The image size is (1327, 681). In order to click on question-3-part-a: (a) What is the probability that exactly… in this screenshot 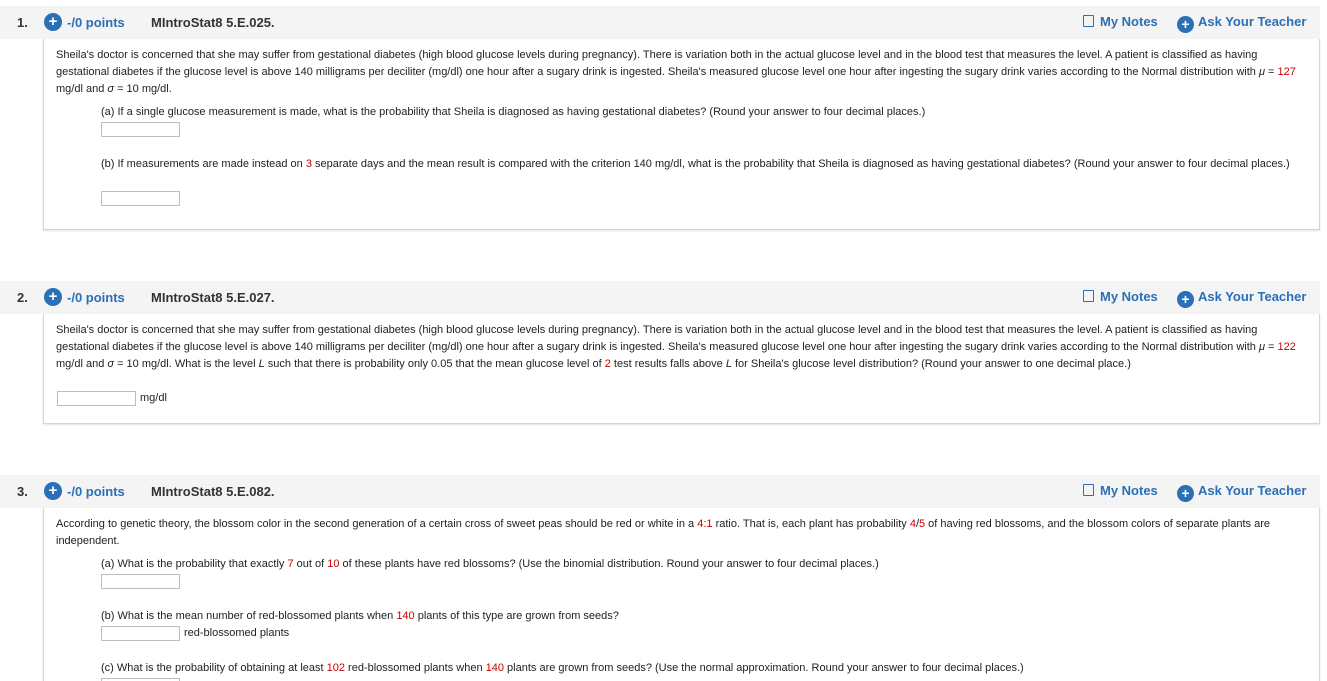, I will do `click(490, 564)`.